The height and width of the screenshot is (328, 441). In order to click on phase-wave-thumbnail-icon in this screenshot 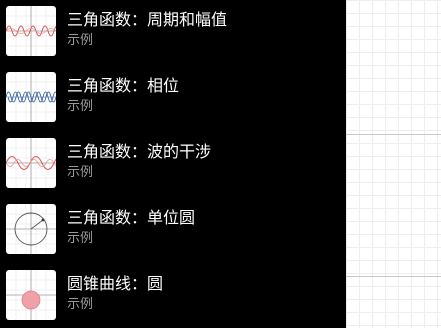, I will do `click(31, 97)`.